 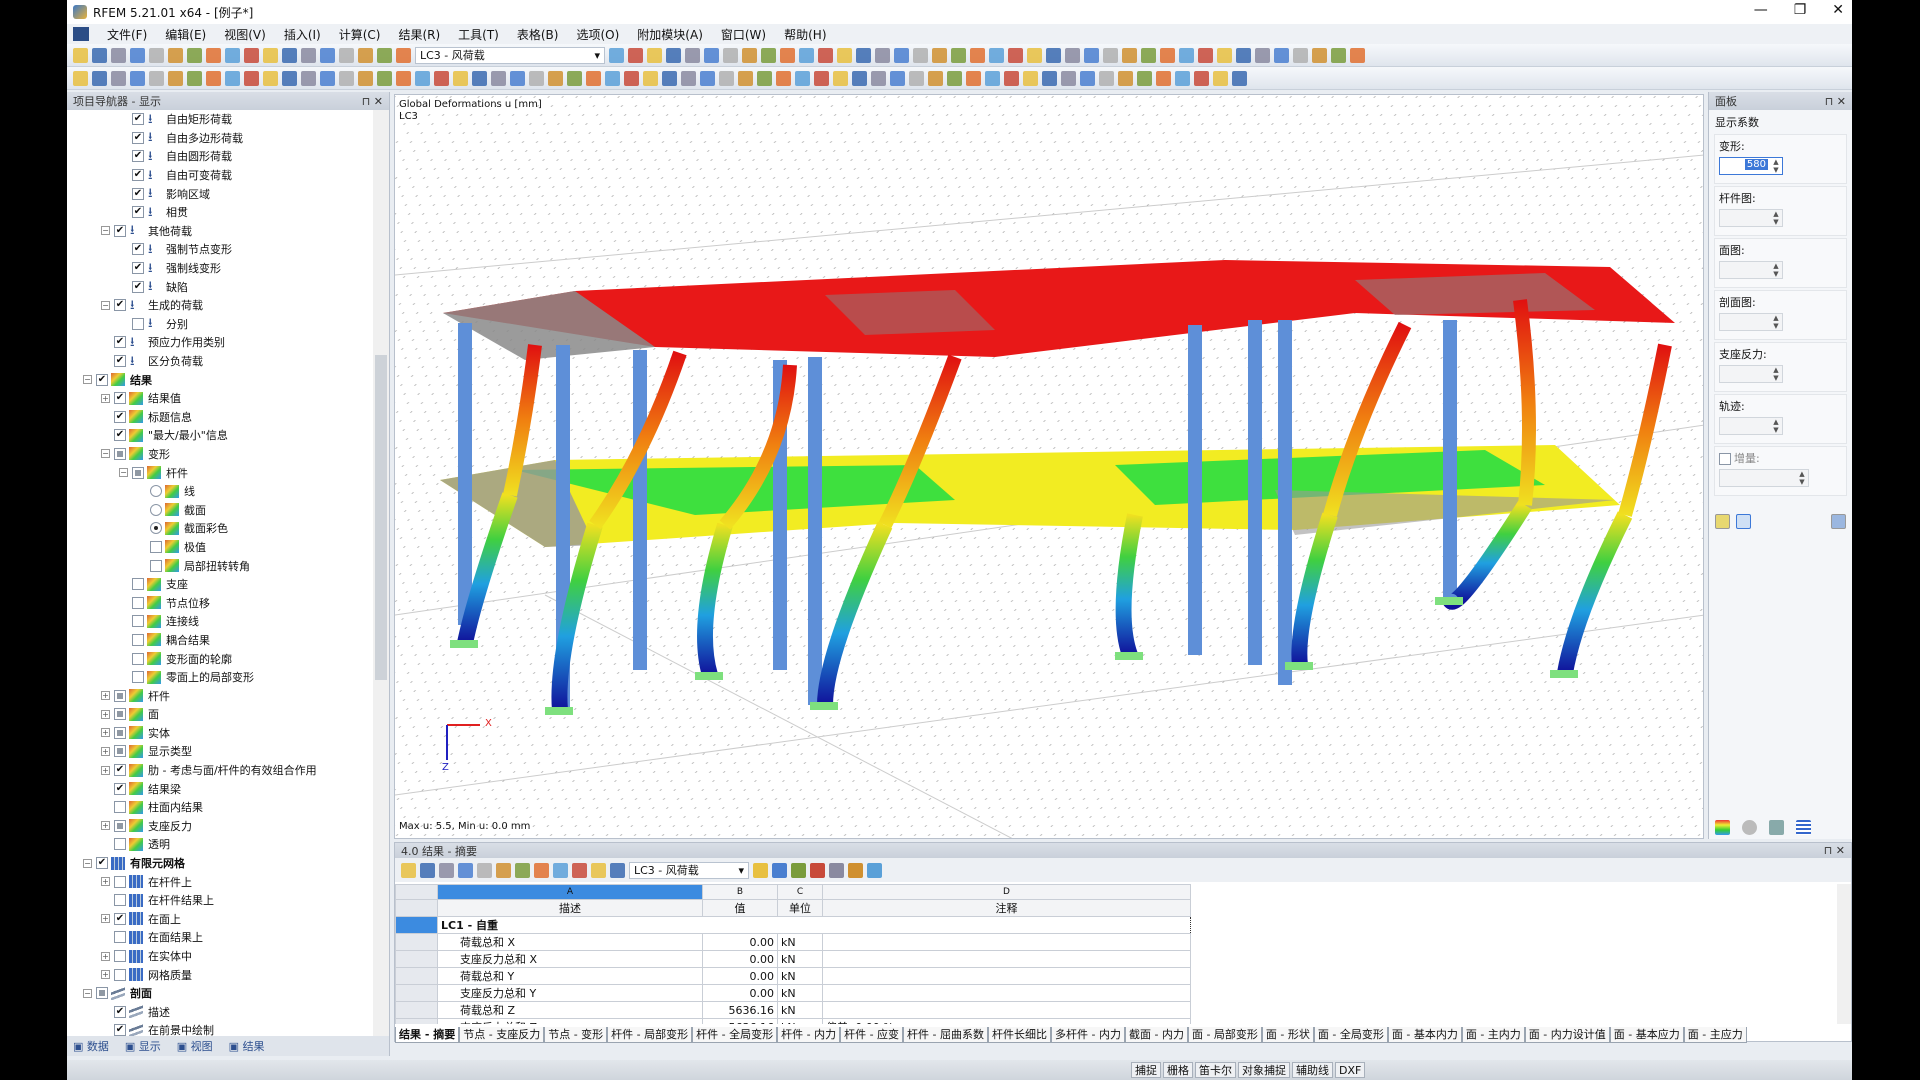 What do you see at coordinates (805, 34) in the screenshot?
I see `menu-item: 帮助(H)` at bounding box center [805, 34].